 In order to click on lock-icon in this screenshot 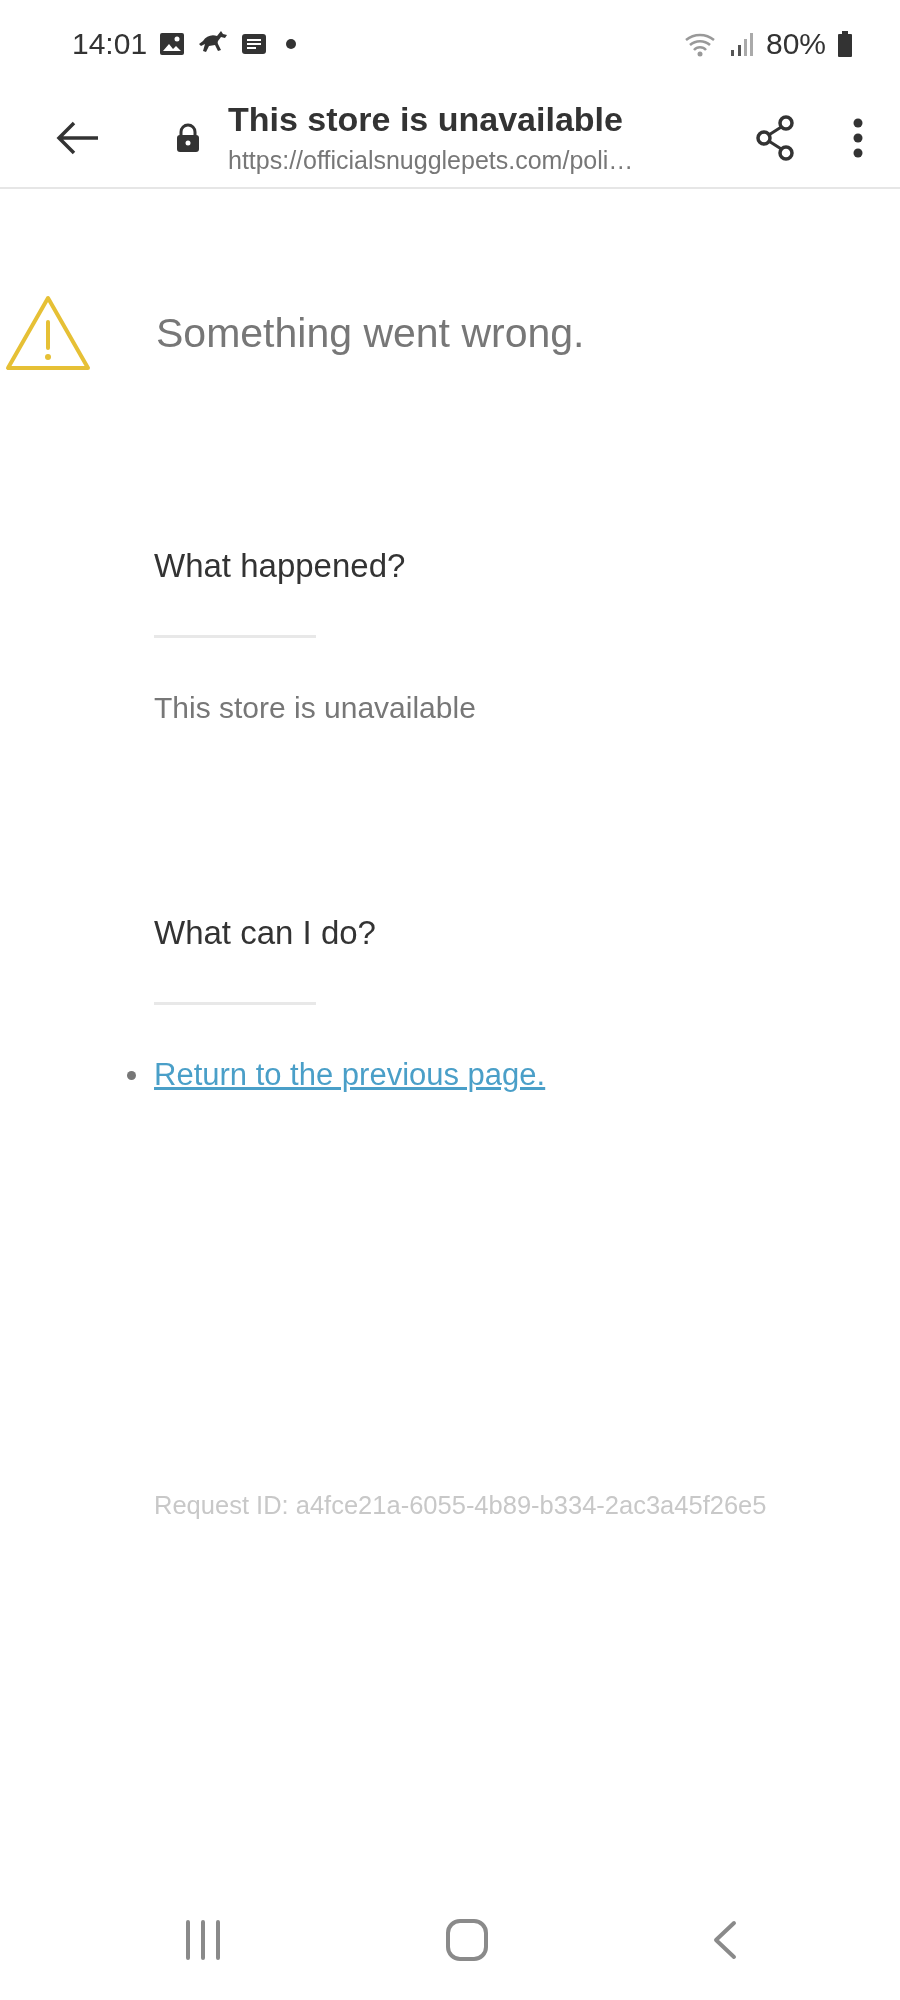, I will do `click(188, 137)`.